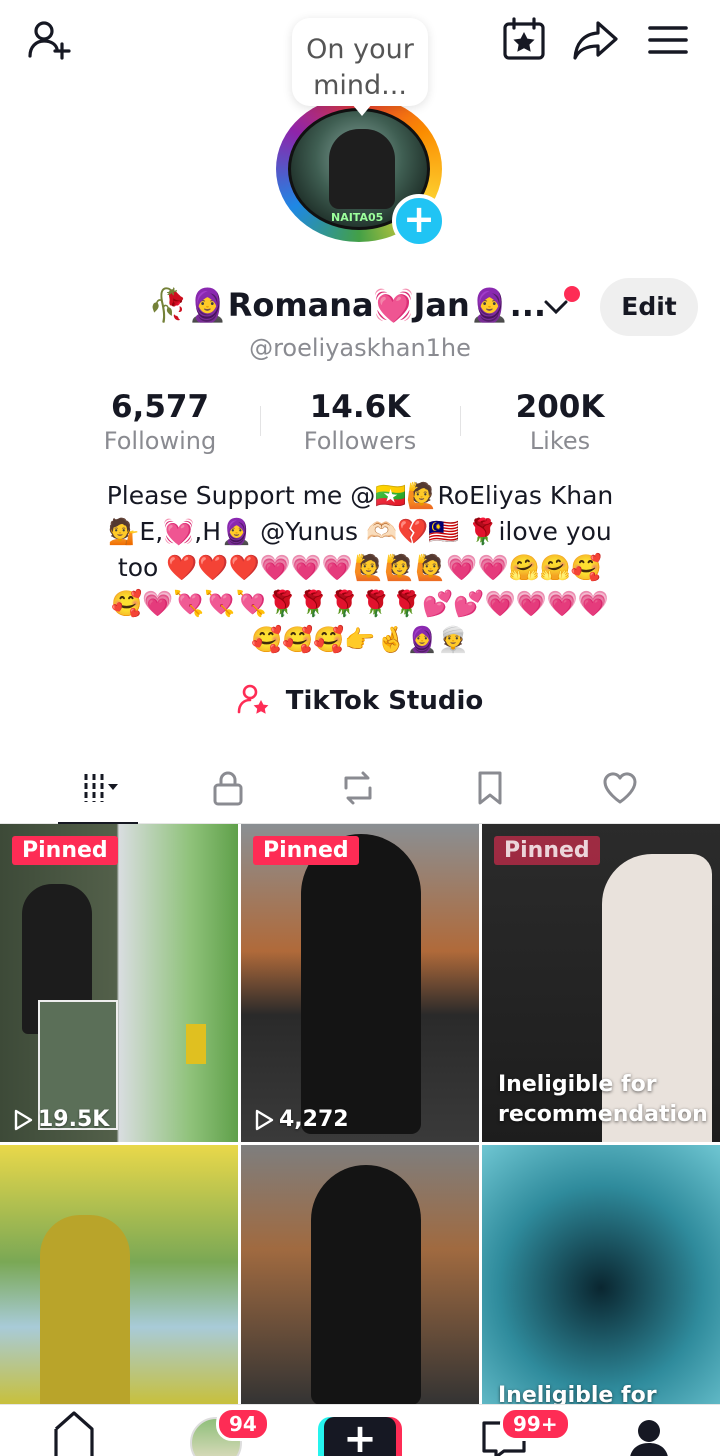 Image resolution: width=720 pixels, height=1456 pixels. I want to click on followers-stat: 14.6K Followers, so click(360, 423).